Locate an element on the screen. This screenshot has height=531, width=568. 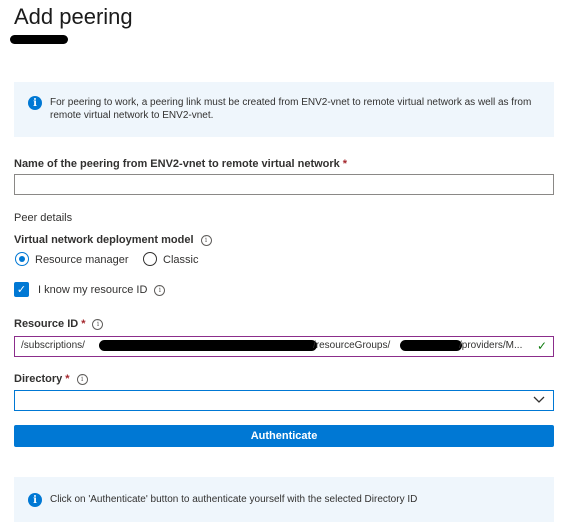
directory-select is located at coordinates (284, 400).